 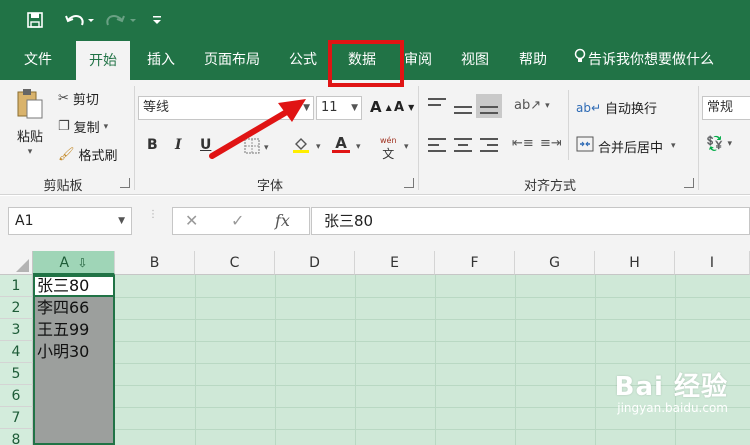 What do you see at coordinates (35, 20) in the screenshot?
I see `save-icon` at bounding box center [35, 20].